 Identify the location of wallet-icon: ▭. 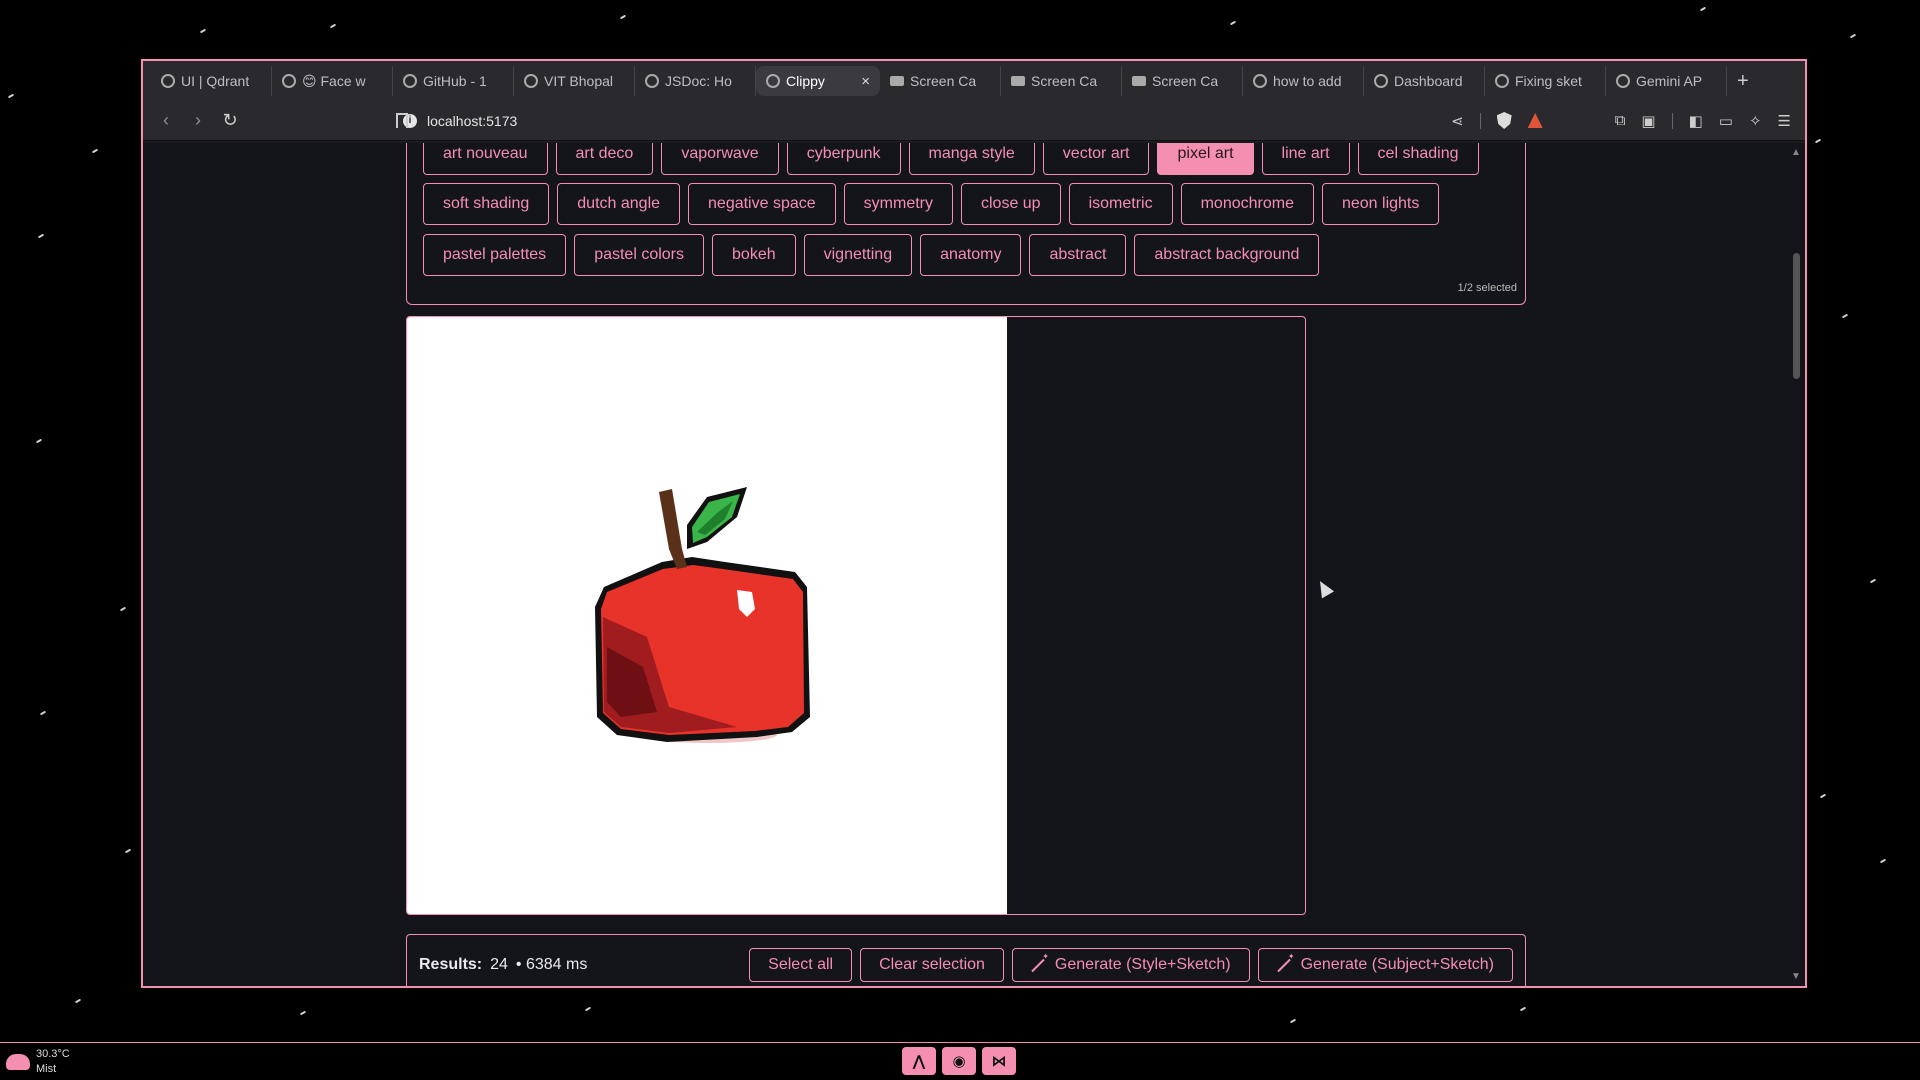
(1726, 121).